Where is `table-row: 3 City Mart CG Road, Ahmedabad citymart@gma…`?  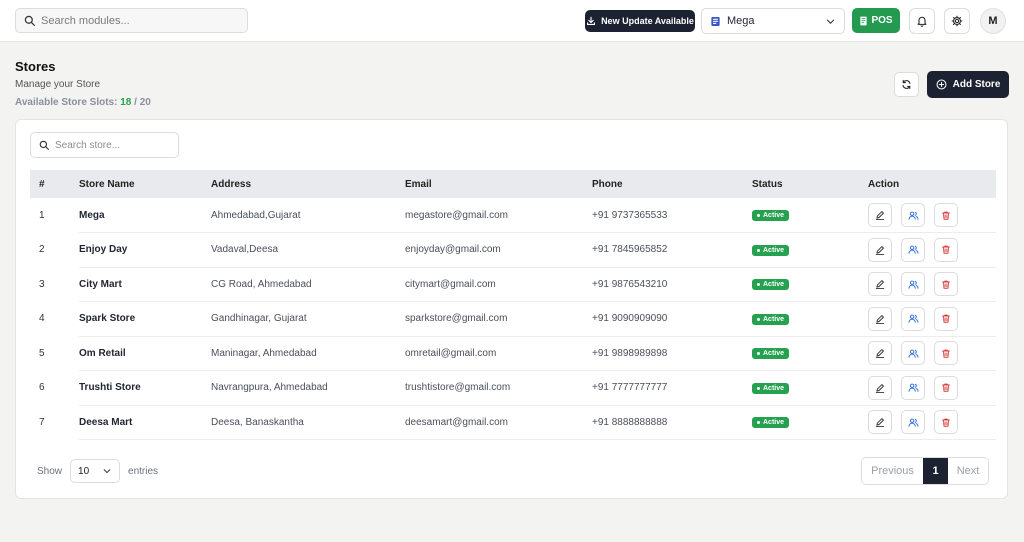
table-row: 3 City Mart CG Road, Ahmedabad citymart@gma… is located at coordinates (513, 284).